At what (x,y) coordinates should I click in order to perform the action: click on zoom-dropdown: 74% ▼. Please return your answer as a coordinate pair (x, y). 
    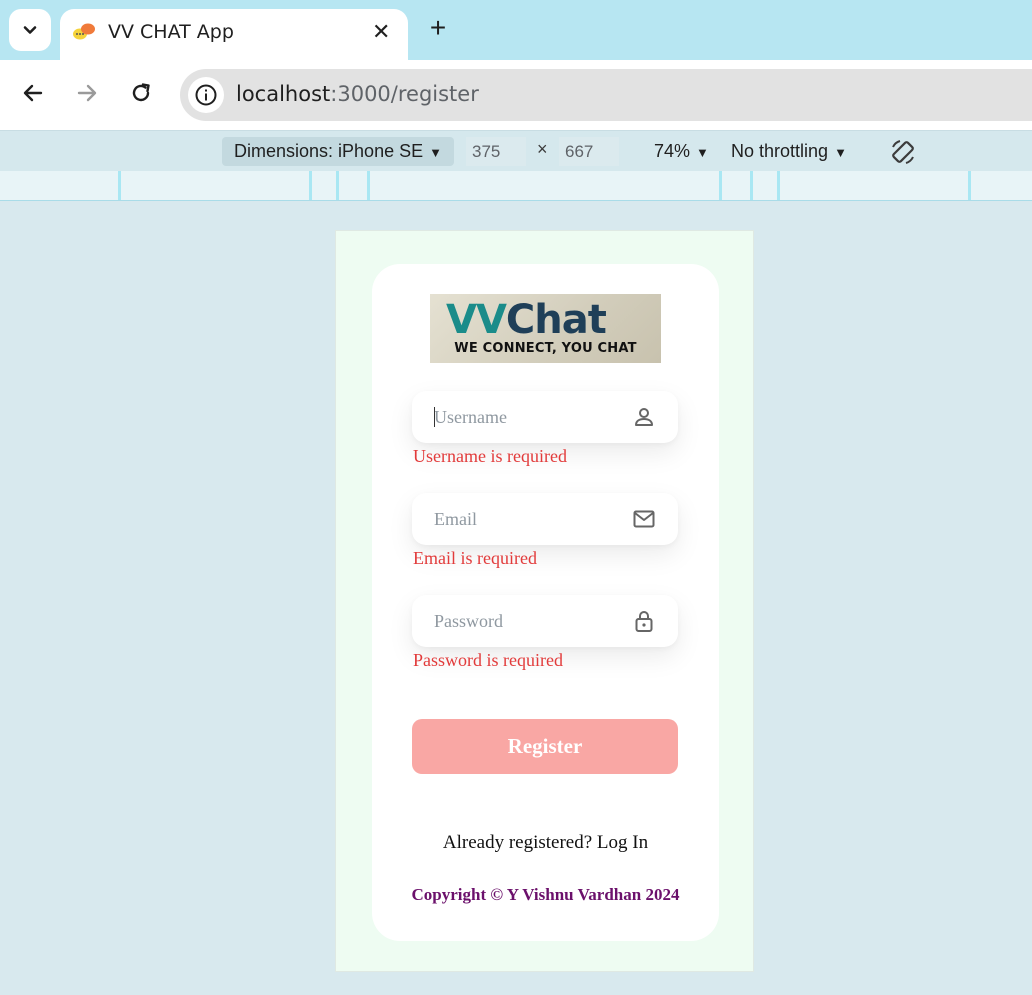
    Looking at the image, I should click on (681, 152).